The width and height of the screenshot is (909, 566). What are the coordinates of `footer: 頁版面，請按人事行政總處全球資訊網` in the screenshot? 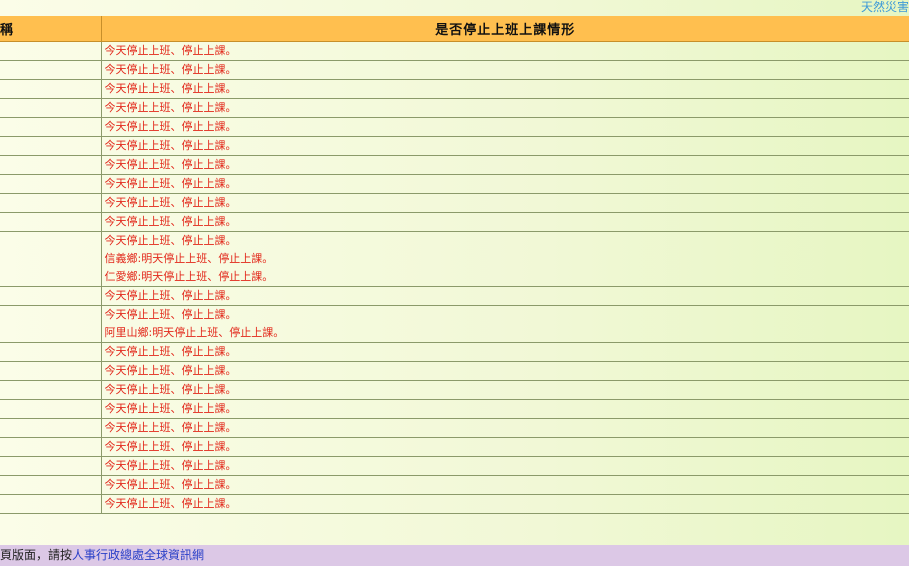 It's located at (454, 555).